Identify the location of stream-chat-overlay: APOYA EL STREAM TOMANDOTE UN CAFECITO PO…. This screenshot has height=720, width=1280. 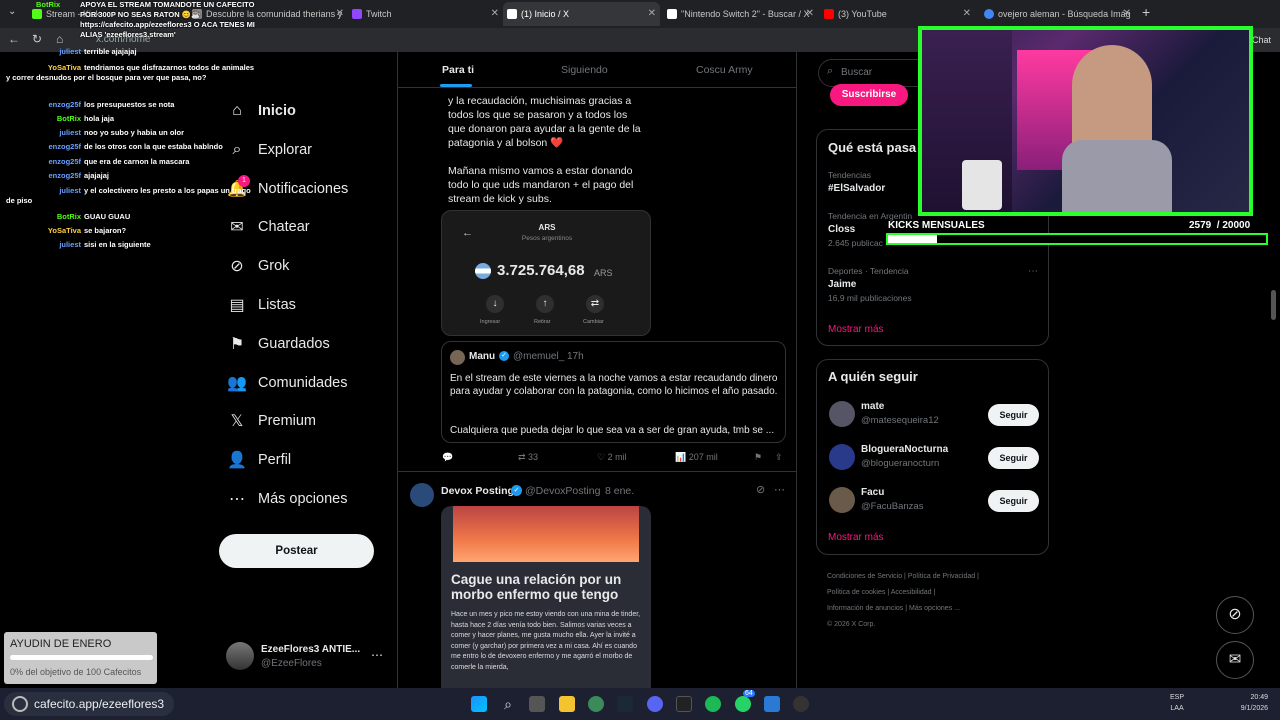
(130, 130).